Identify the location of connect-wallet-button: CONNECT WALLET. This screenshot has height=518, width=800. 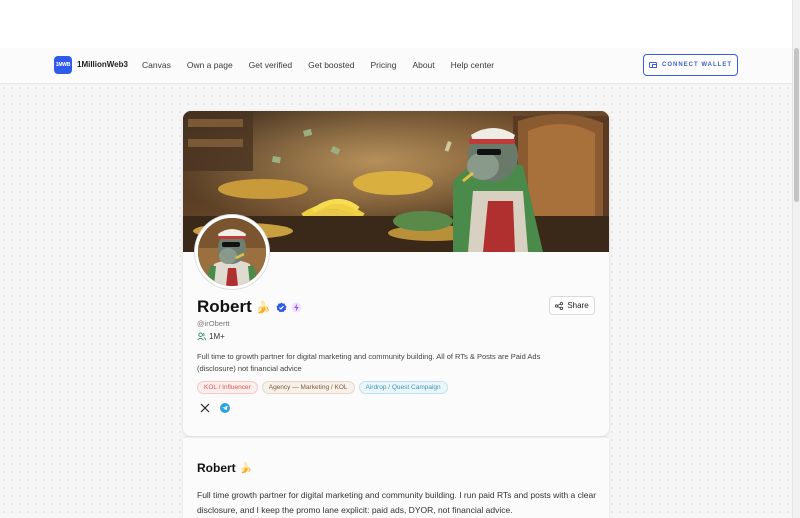
(690, 65).